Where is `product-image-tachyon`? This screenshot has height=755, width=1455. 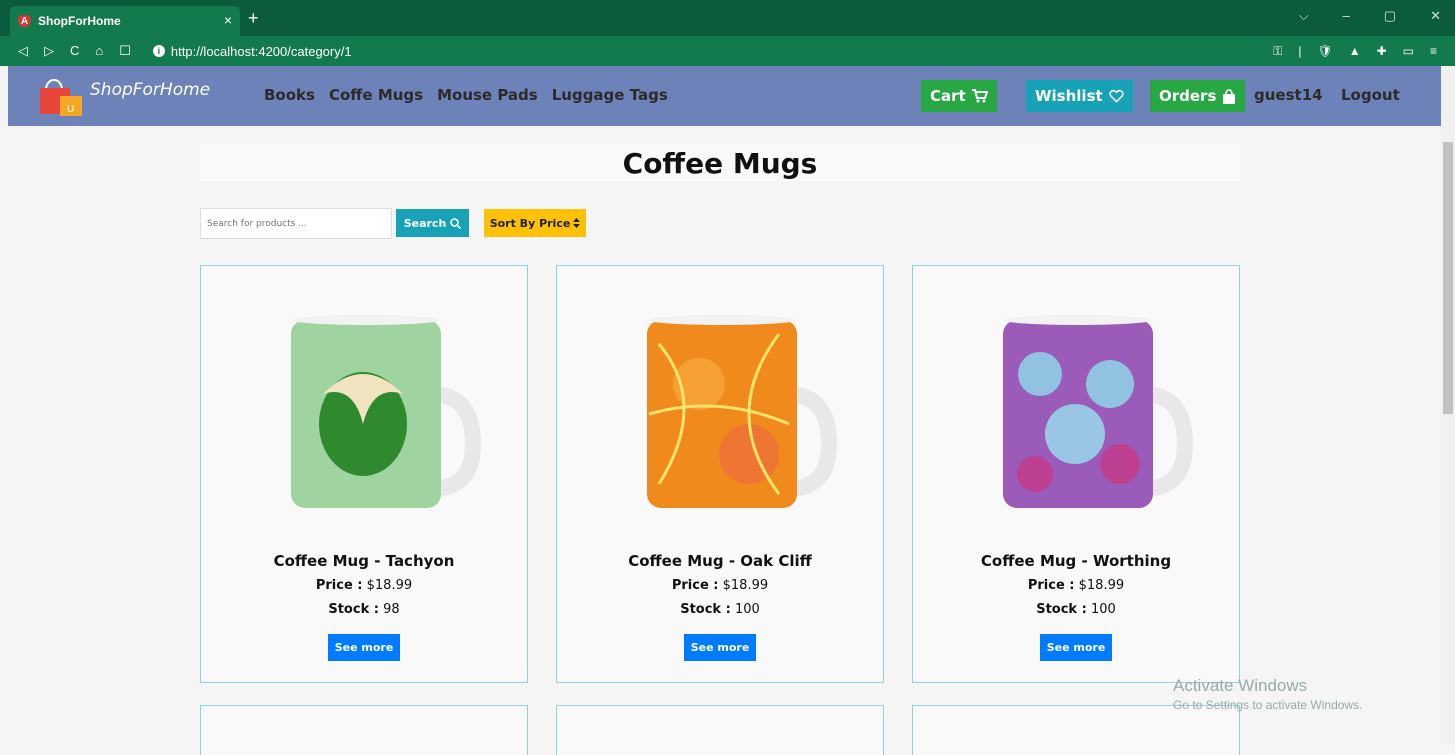
product-image-tachyon is located at coordinates (383, 414).